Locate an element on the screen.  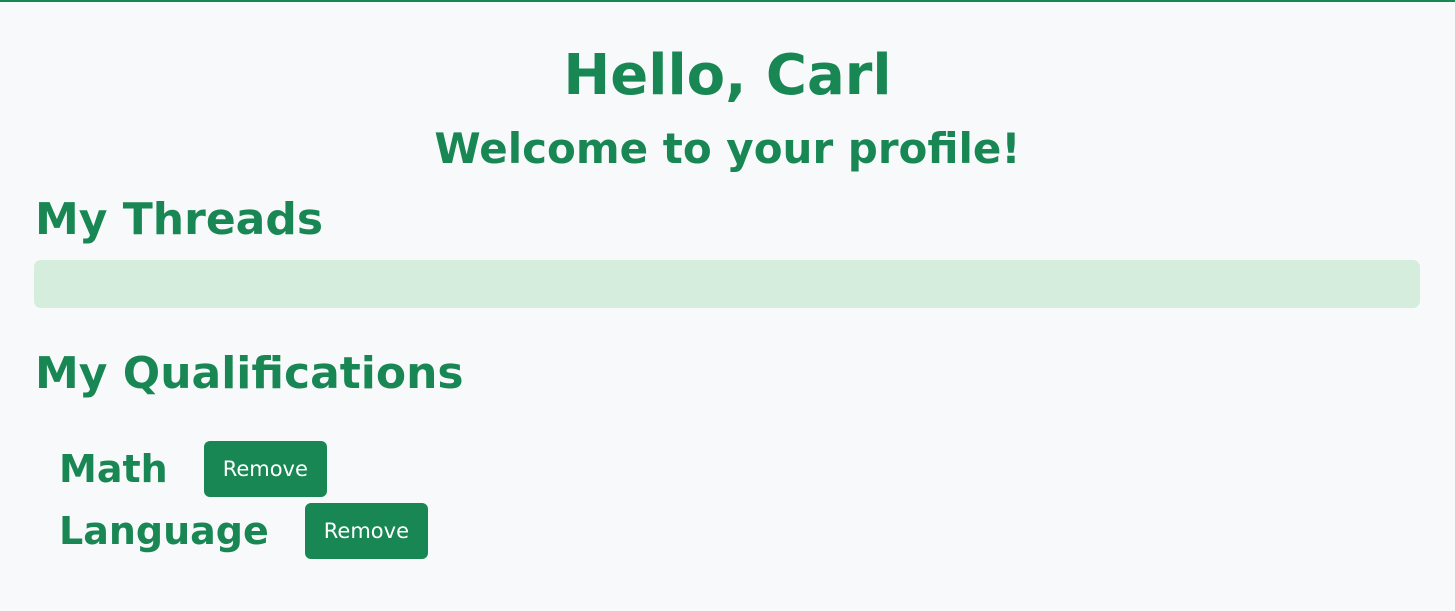
remove-math-button: Remove is located at coordinates (265, 469).